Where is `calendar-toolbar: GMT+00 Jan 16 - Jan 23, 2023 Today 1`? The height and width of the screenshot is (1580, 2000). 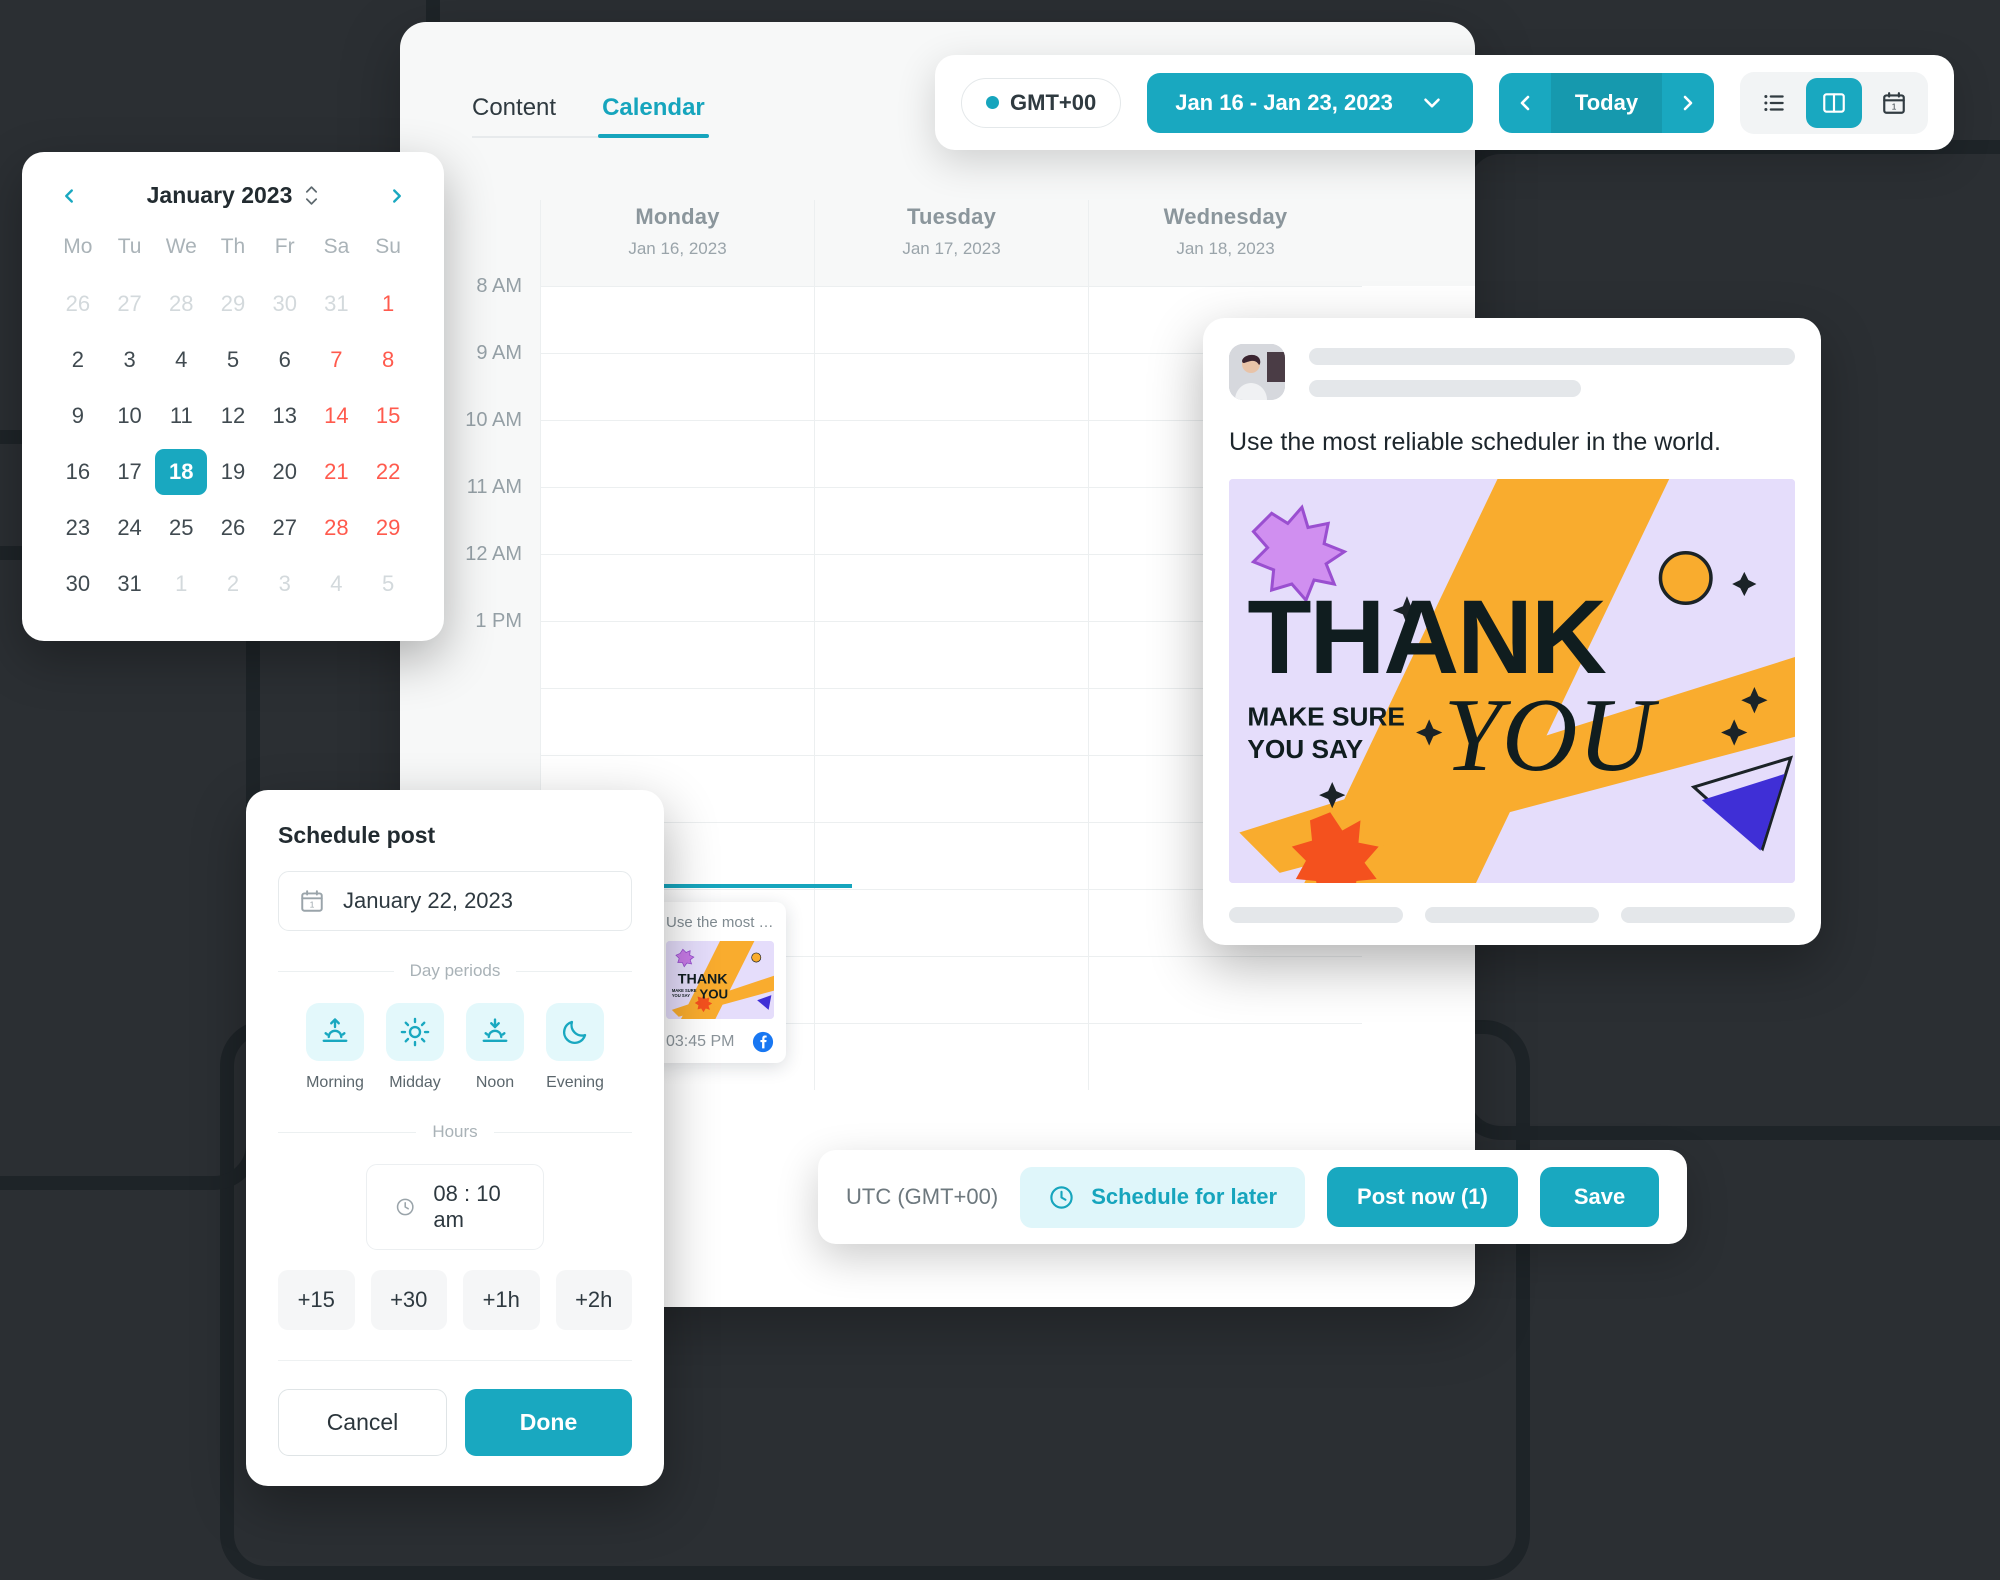
calendar-toolbar: GMT+00 Jan 16 - Jan 23, 2023 Today 1 is located at coordinates (1445, 102).